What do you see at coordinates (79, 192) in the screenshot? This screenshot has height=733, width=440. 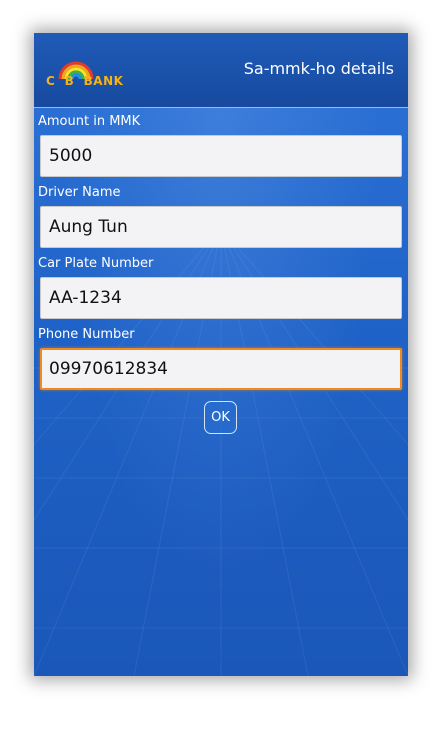 I see `driver-name-label: Driver Name` at bounding box center [79, 192].